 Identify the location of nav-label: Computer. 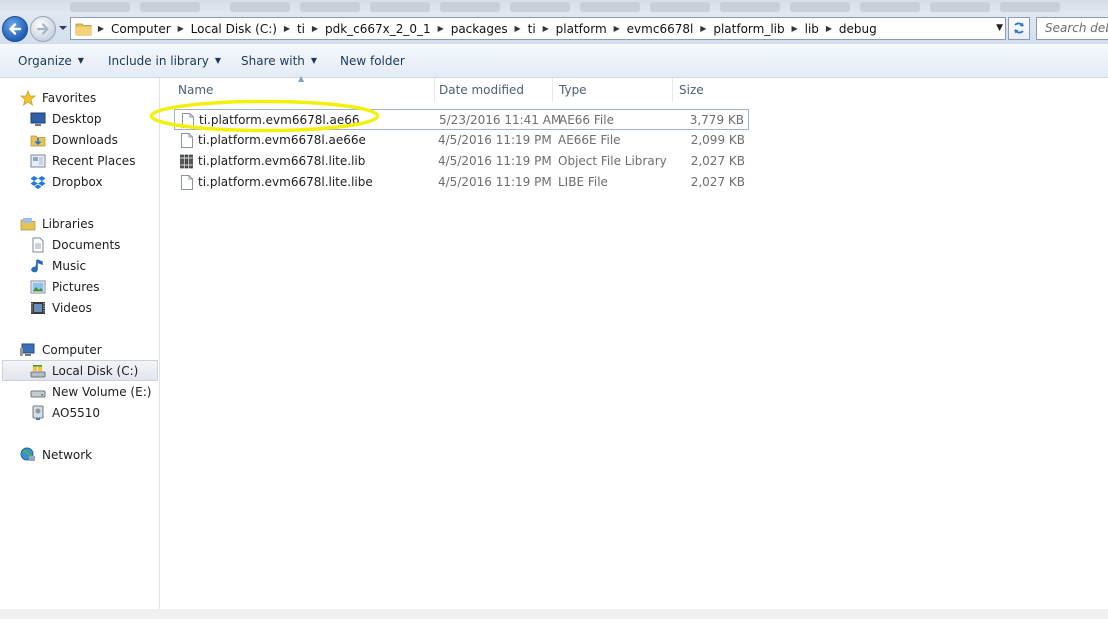
(72, 349).